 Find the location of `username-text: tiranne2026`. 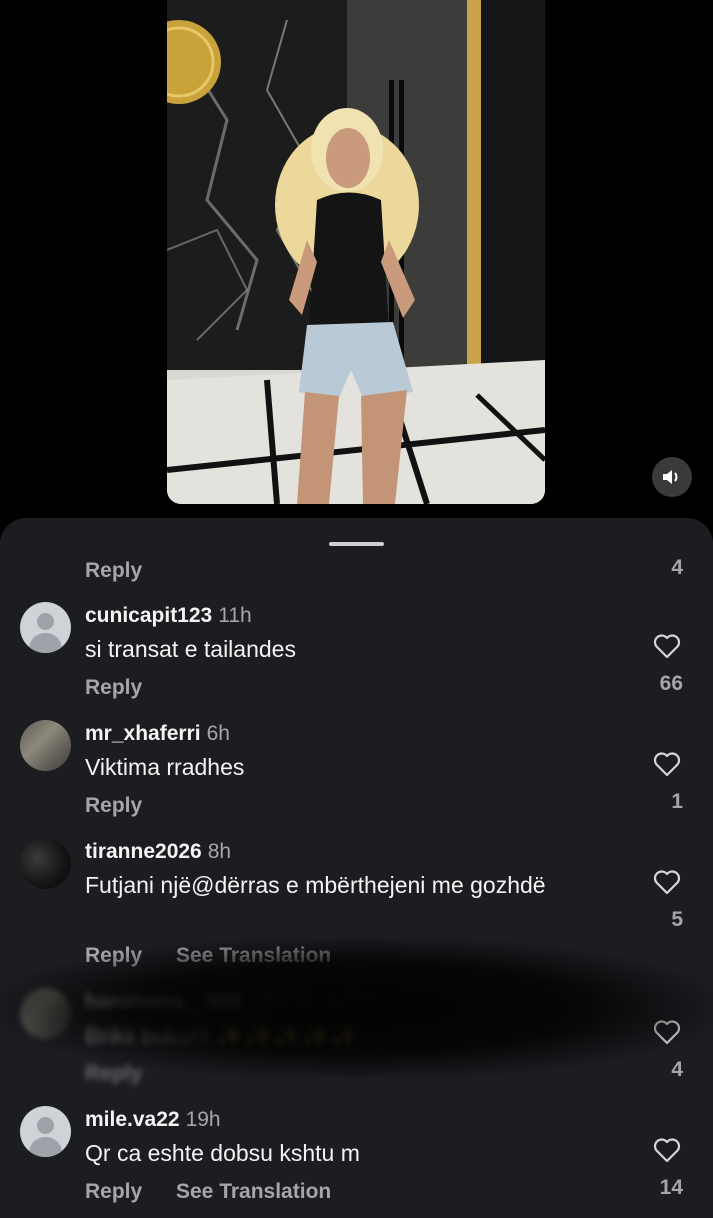

username-text: tiranne2026 is located at coordinates (143, 851).